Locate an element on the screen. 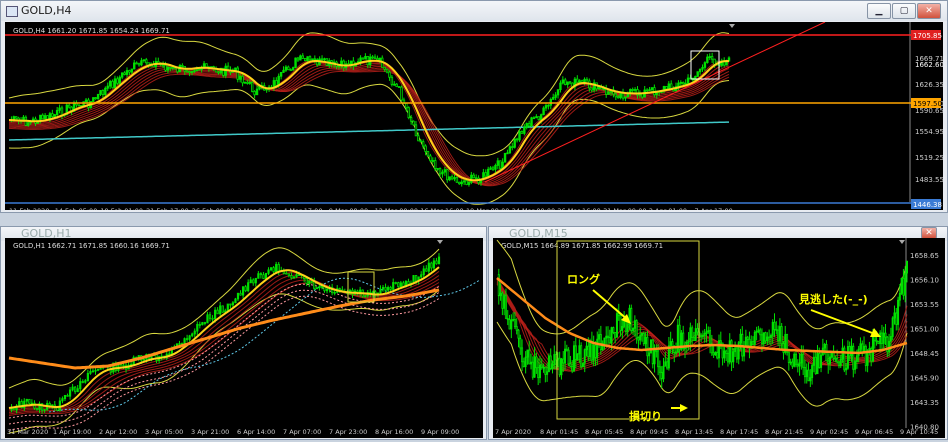 The height and width of the screenshot is (442, 948). time-label: 3 Apr 01:00 is located at coordinates (668, 208).